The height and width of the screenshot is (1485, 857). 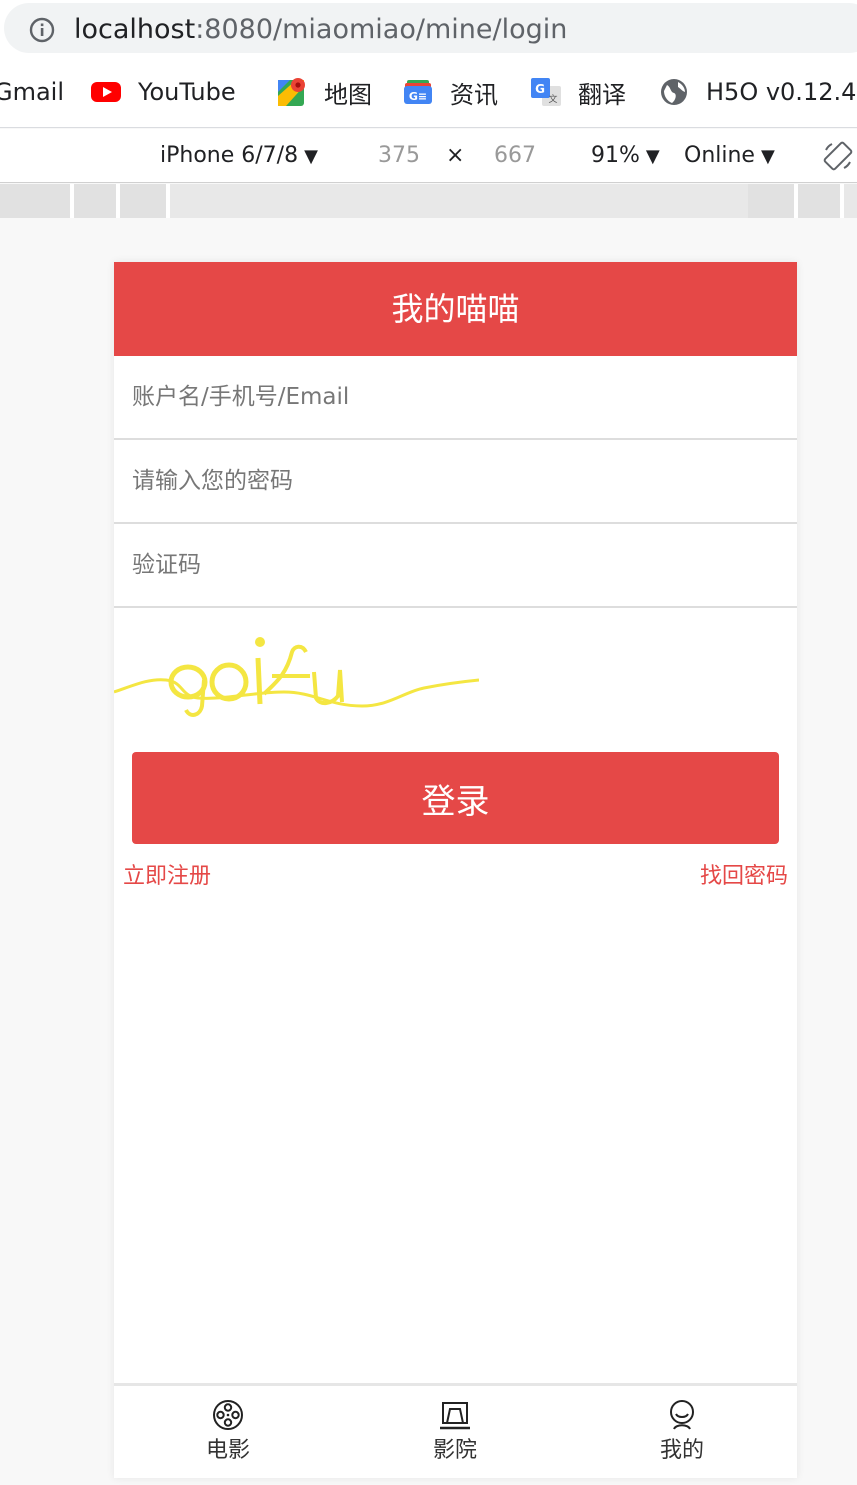 I want to click on address-bar-row: localhost:8080/miaomiao/mine/login, so click(x=428, y=28).